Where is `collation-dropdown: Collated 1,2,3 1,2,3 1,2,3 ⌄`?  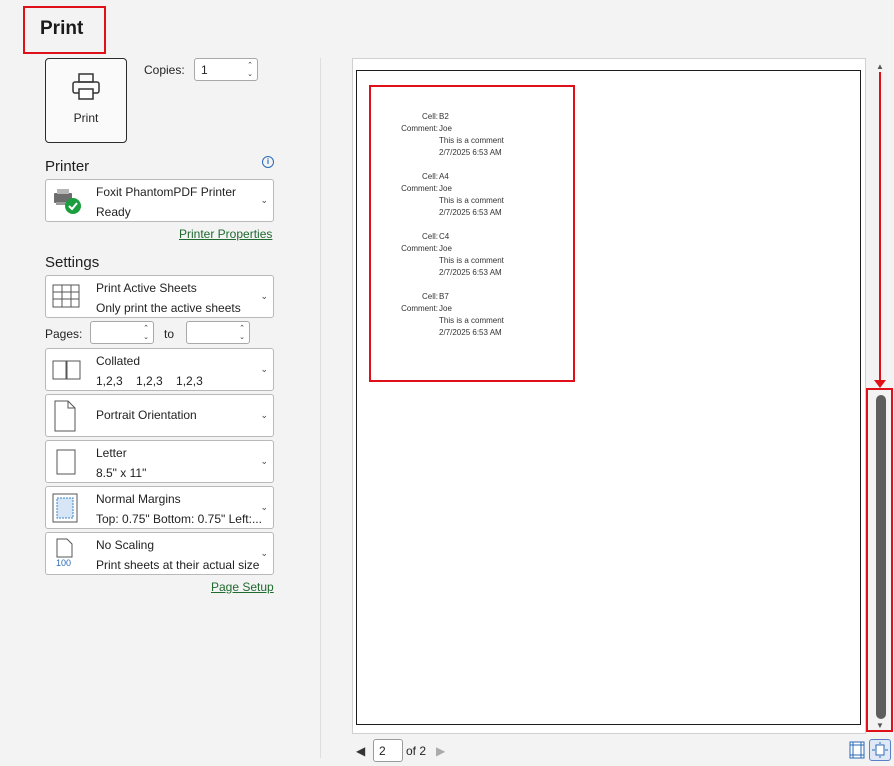
collation-dropdown: Collated 1,2,3 1,2,3 1,2,3 ⌄ is located at coordinates (159, 369).